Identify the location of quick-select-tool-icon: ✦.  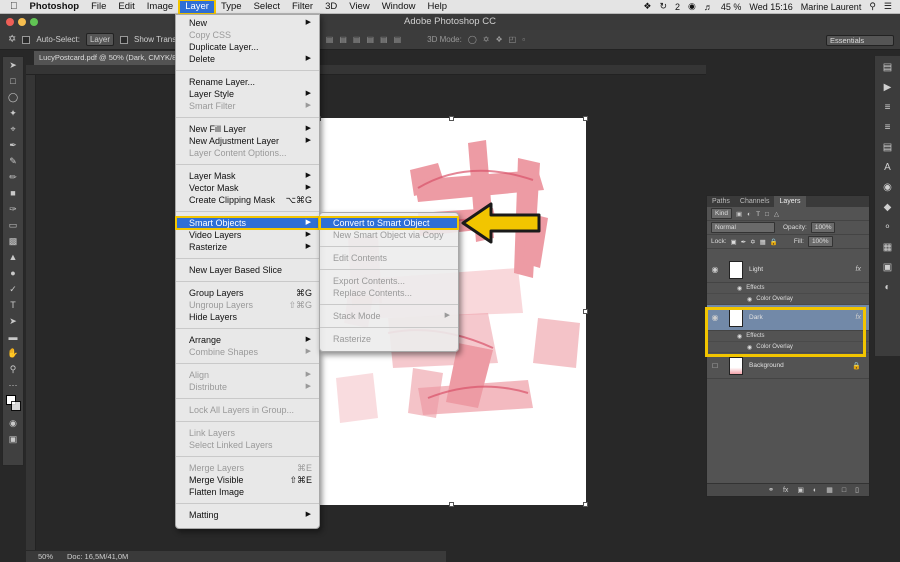
(13, 113).